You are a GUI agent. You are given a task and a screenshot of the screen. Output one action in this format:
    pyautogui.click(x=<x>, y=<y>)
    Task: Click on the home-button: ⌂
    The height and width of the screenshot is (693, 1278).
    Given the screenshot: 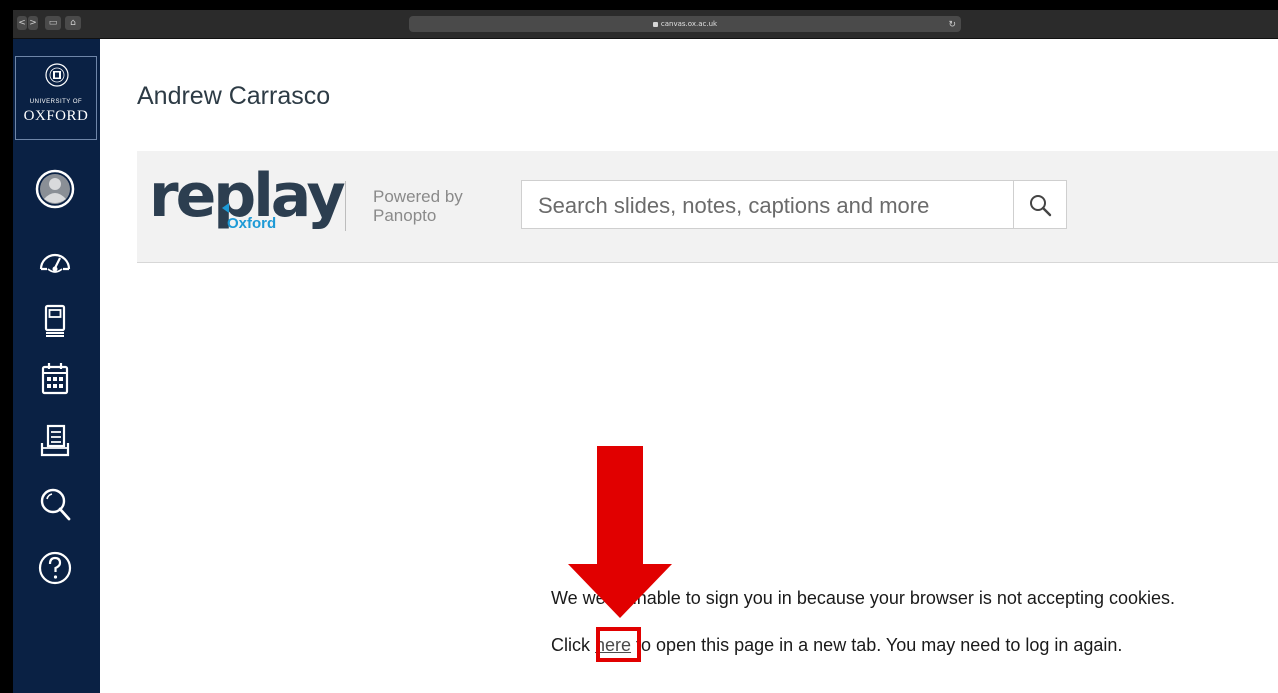 What is the action you would take?
    pyautogui.click(x=73, y=23)
    